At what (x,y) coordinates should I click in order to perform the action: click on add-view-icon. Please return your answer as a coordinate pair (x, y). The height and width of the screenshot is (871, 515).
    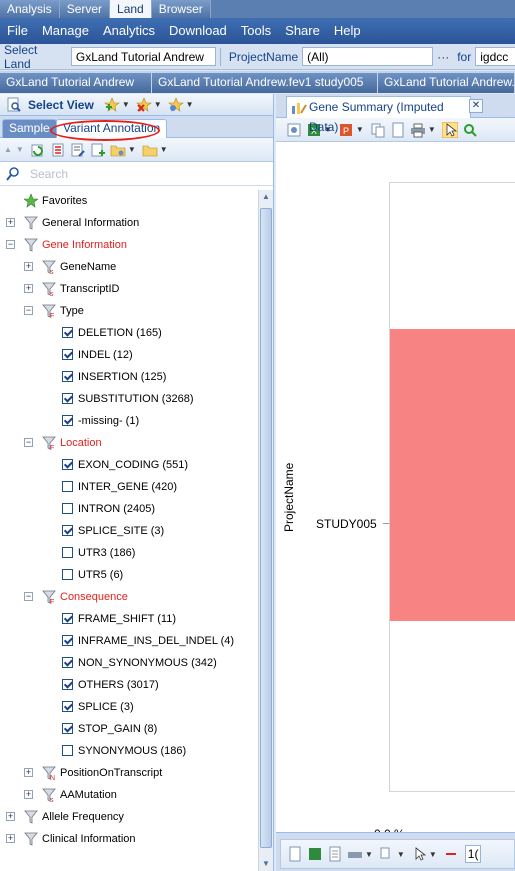
    Looking at the image, I should click on (111, 104).